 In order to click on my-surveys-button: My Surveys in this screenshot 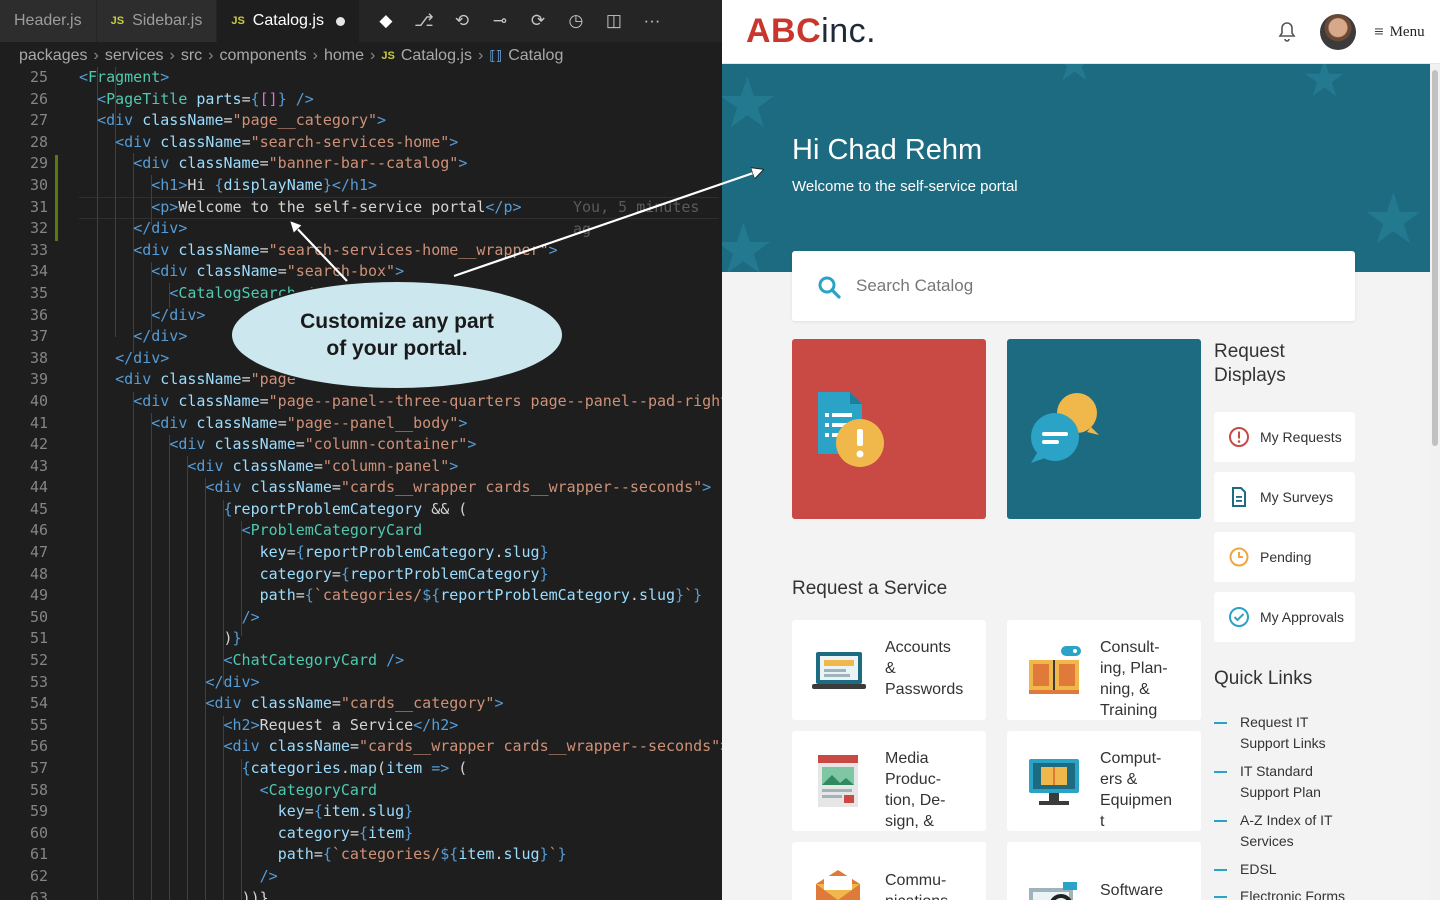, I will do `click(1284, 497)`.